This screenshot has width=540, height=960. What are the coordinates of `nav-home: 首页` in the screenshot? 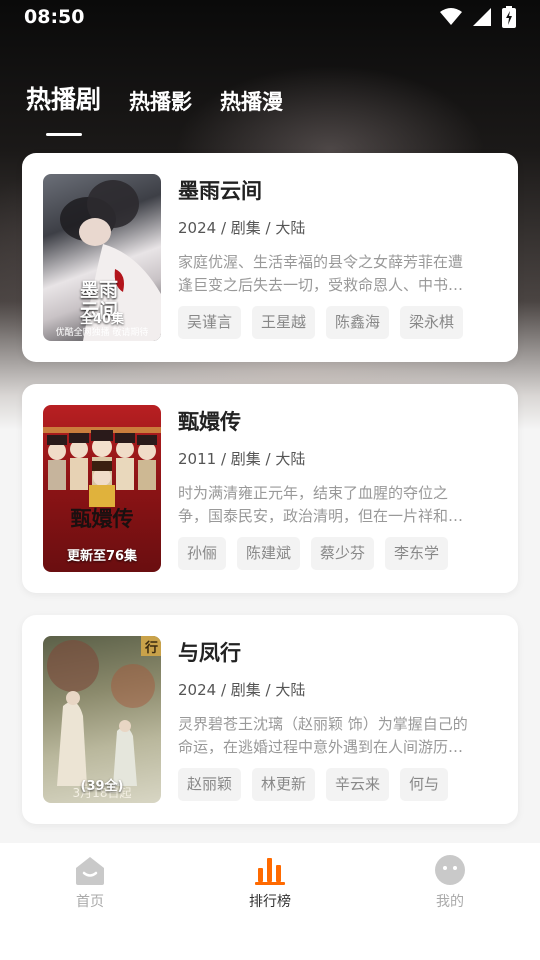 It's located at (90, 882).